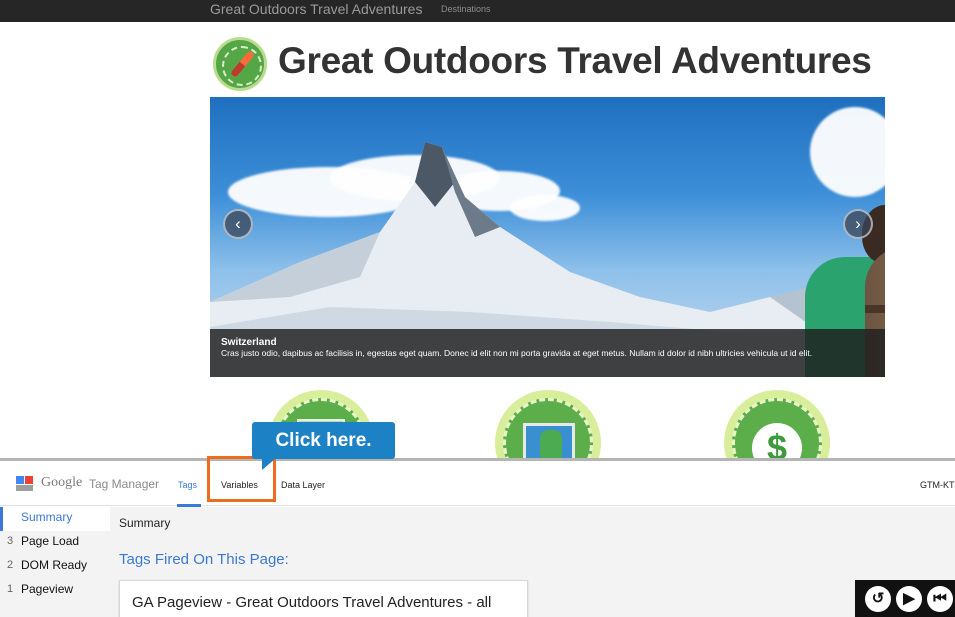 The image size is (955, 617). What do you see at coordinates (47, 589) in the screenshot?
I see `sidebar-item-label: Pageview` at bounding box center [47, 589].